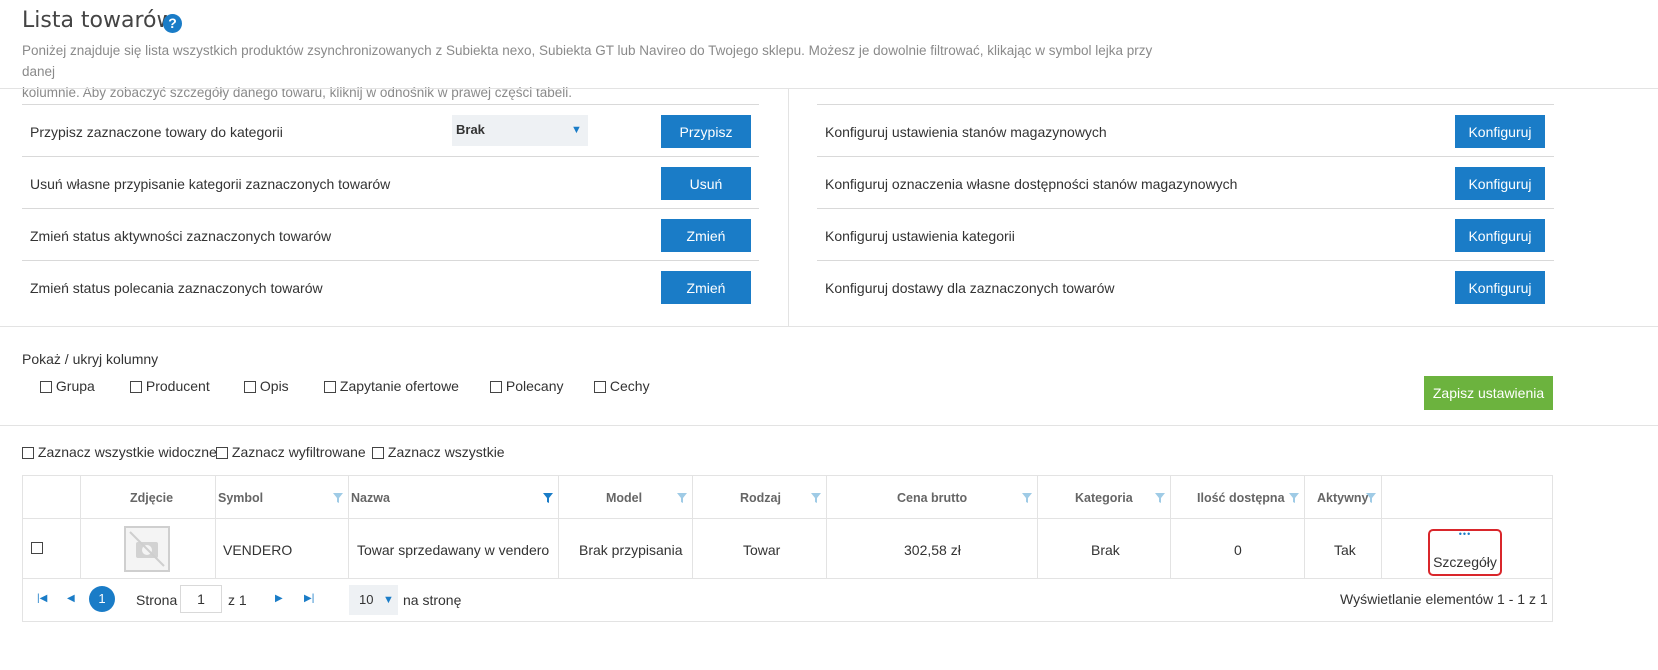  What do you see at coordinates (201, 599) in the screenshot?
I see `page-input: 1` at bounding box center [201, 599].